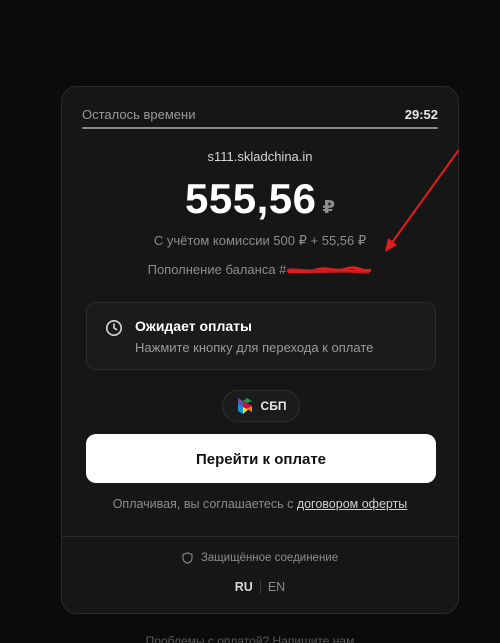 The width and height of the screenshot is (500, 643). I want to click on redacted-order-id, so click(329, 270).